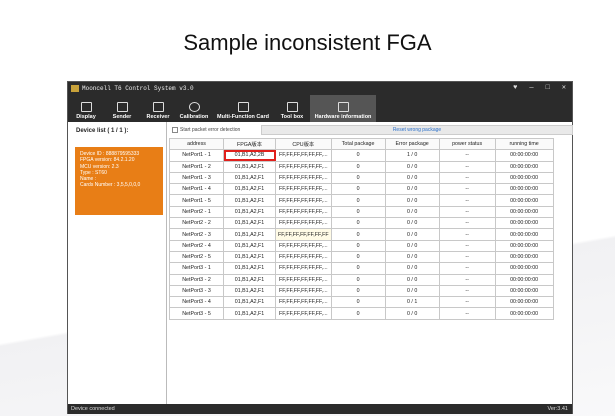 This screenshot has width=615, height=416. I want to click on header-fpga: FPGA版本, so click(249, 144).